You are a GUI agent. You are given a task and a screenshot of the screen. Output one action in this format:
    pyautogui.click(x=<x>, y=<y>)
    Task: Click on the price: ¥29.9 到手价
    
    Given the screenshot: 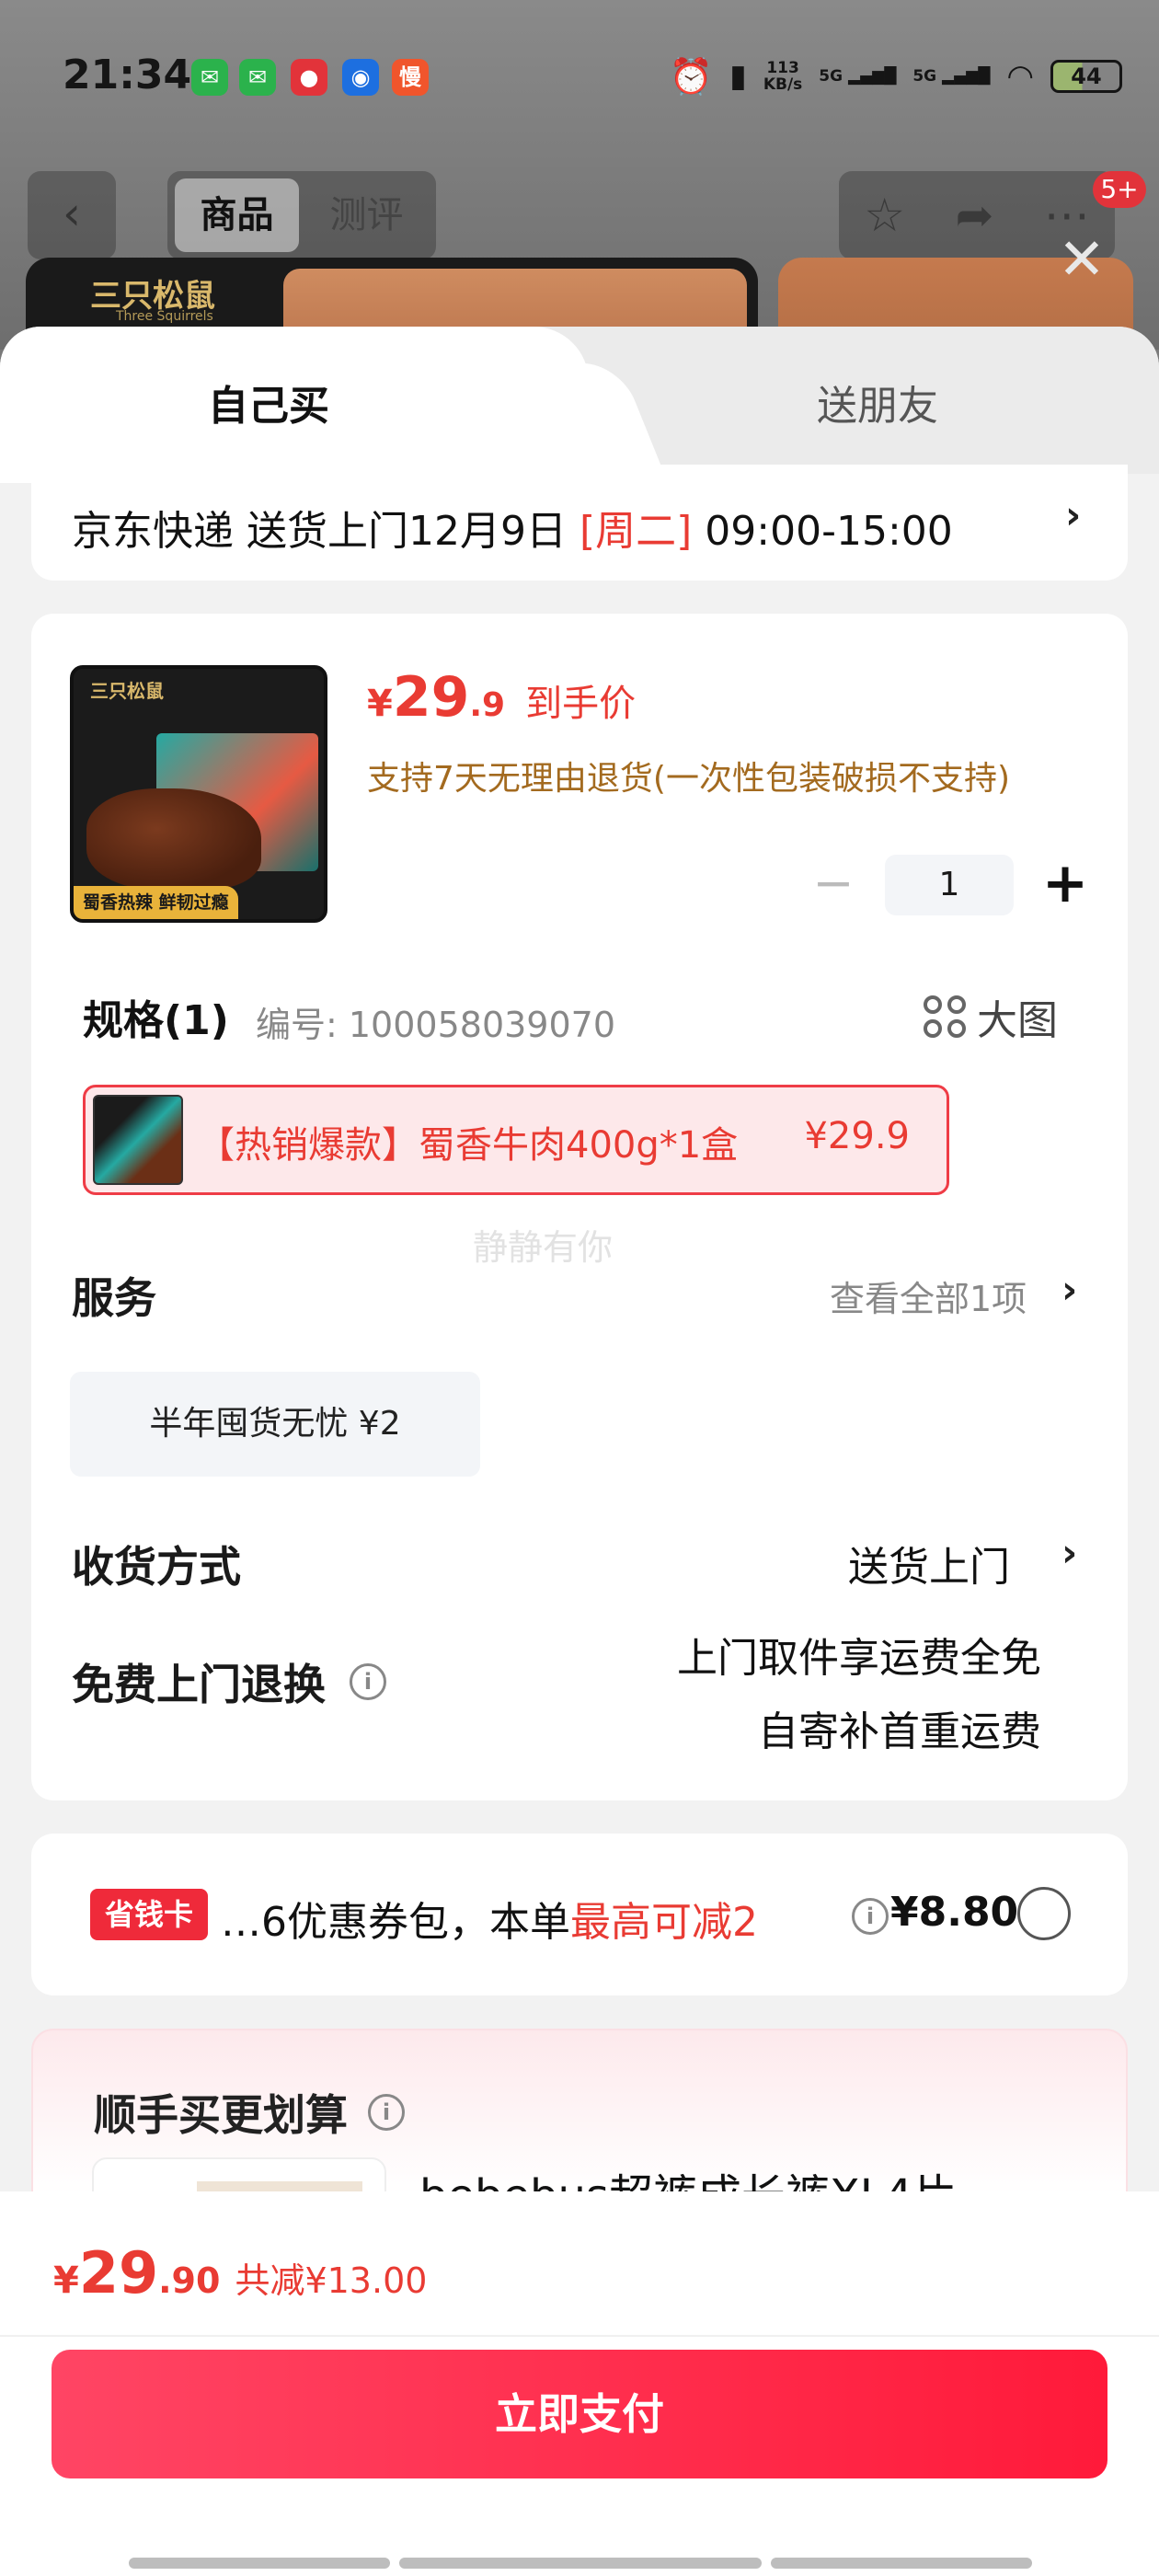 What is the action you would take?
    pyautogui.click(x=501, y=697)
    